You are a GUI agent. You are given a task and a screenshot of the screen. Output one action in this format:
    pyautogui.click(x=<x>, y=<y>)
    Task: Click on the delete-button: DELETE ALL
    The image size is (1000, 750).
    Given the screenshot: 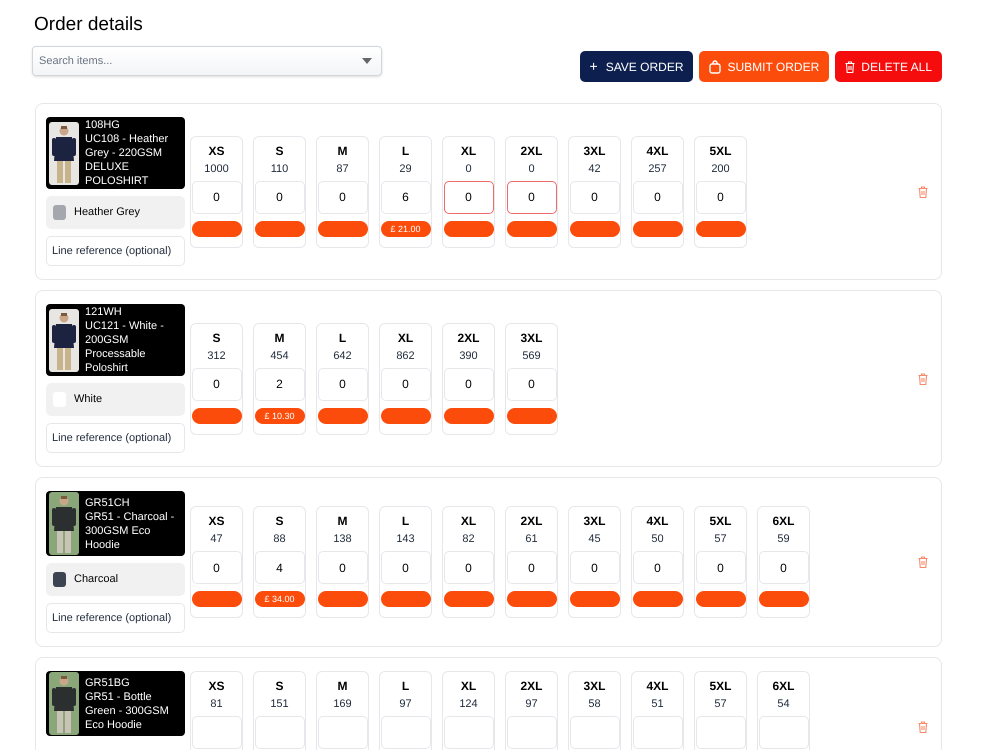 What is the action you would take?
    pyautogui.click(x=888, y=66)
    